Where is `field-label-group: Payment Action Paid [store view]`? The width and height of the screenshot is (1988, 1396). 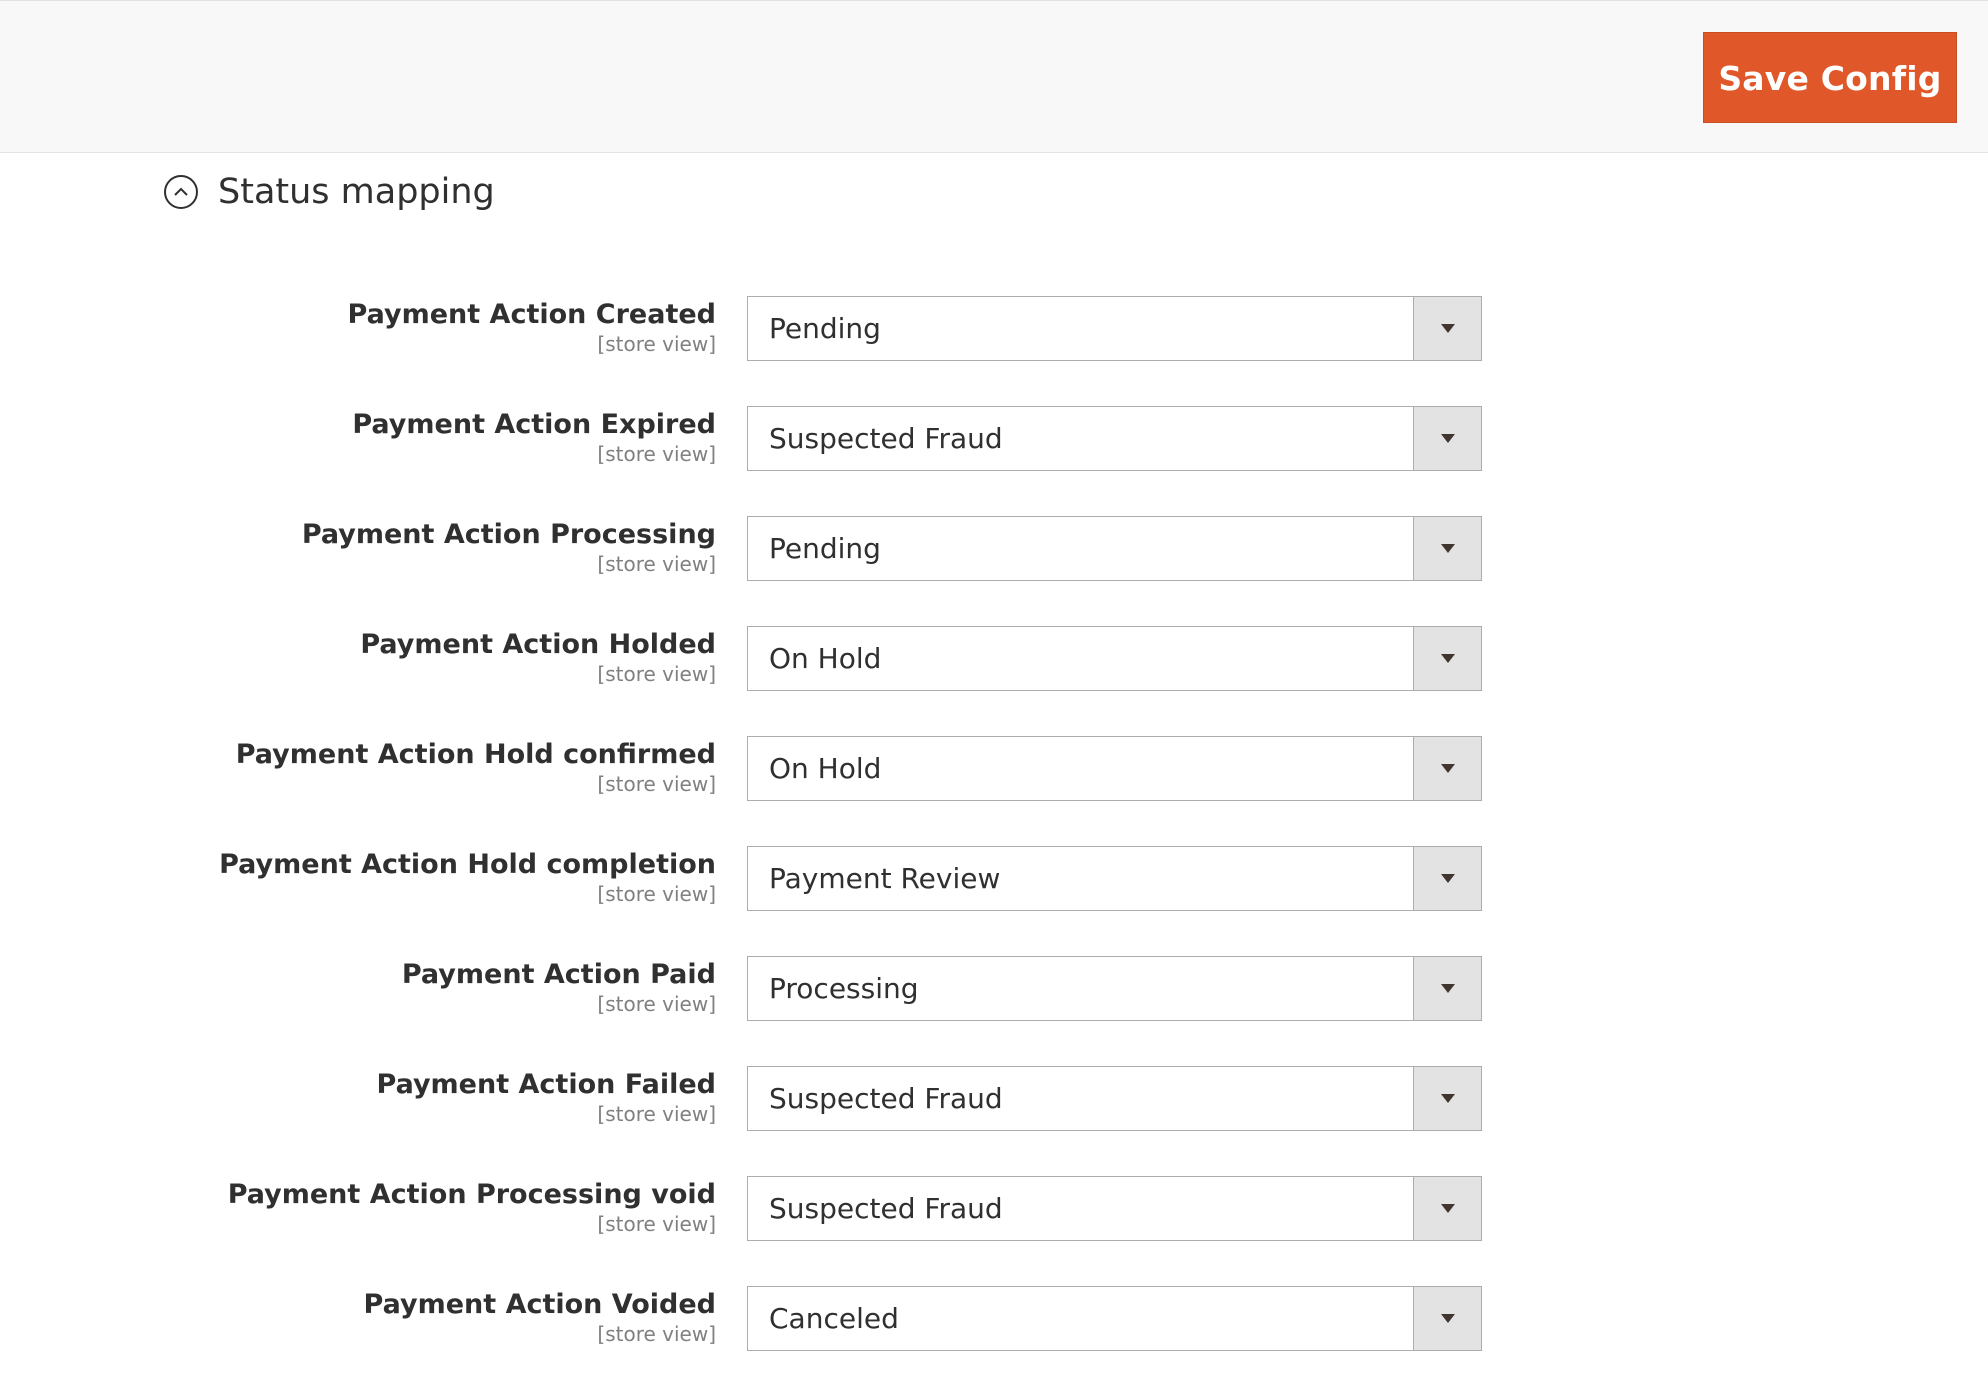 field-label-group: Payment Action Paid [store view] is located at coordinates (559, 987).